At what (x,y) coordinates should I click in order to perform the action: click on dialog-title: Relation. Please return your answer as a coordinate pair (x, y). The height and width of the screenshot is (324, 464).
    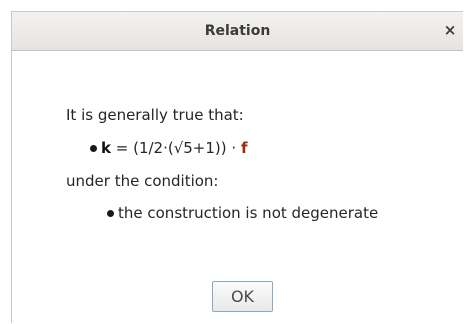
    Looking at the image, I should click on (237, 31).